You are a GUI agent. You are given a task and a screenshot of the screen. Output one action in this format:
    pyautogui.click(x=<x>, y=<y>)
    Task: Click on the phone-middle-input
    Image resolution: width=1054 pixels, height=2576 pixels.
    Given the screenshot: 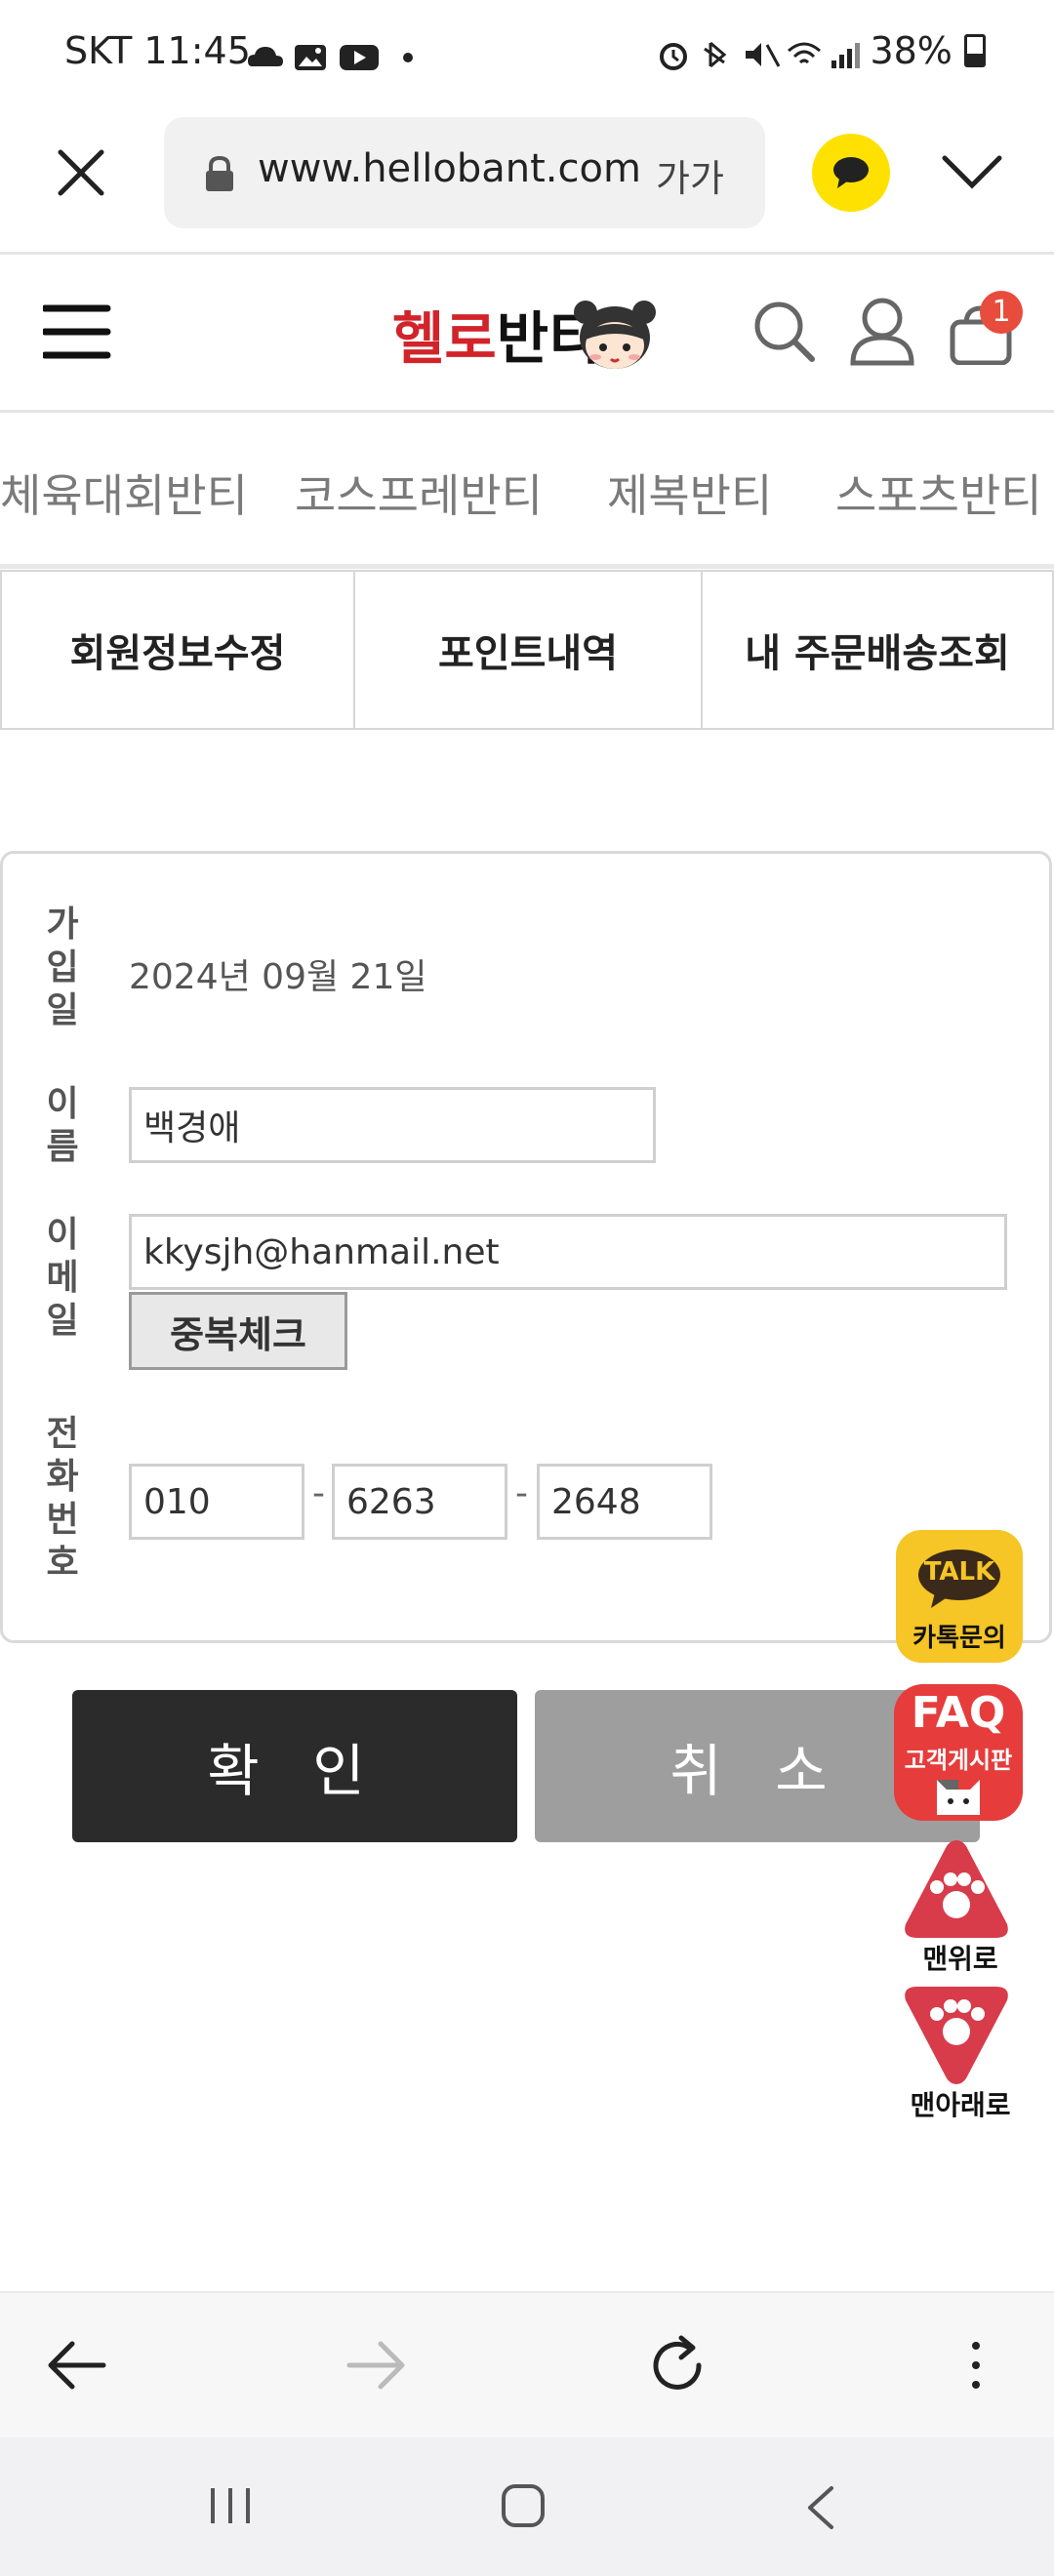 What is the action you would take?
    pyautogui.click(x=420, y=1502)
    